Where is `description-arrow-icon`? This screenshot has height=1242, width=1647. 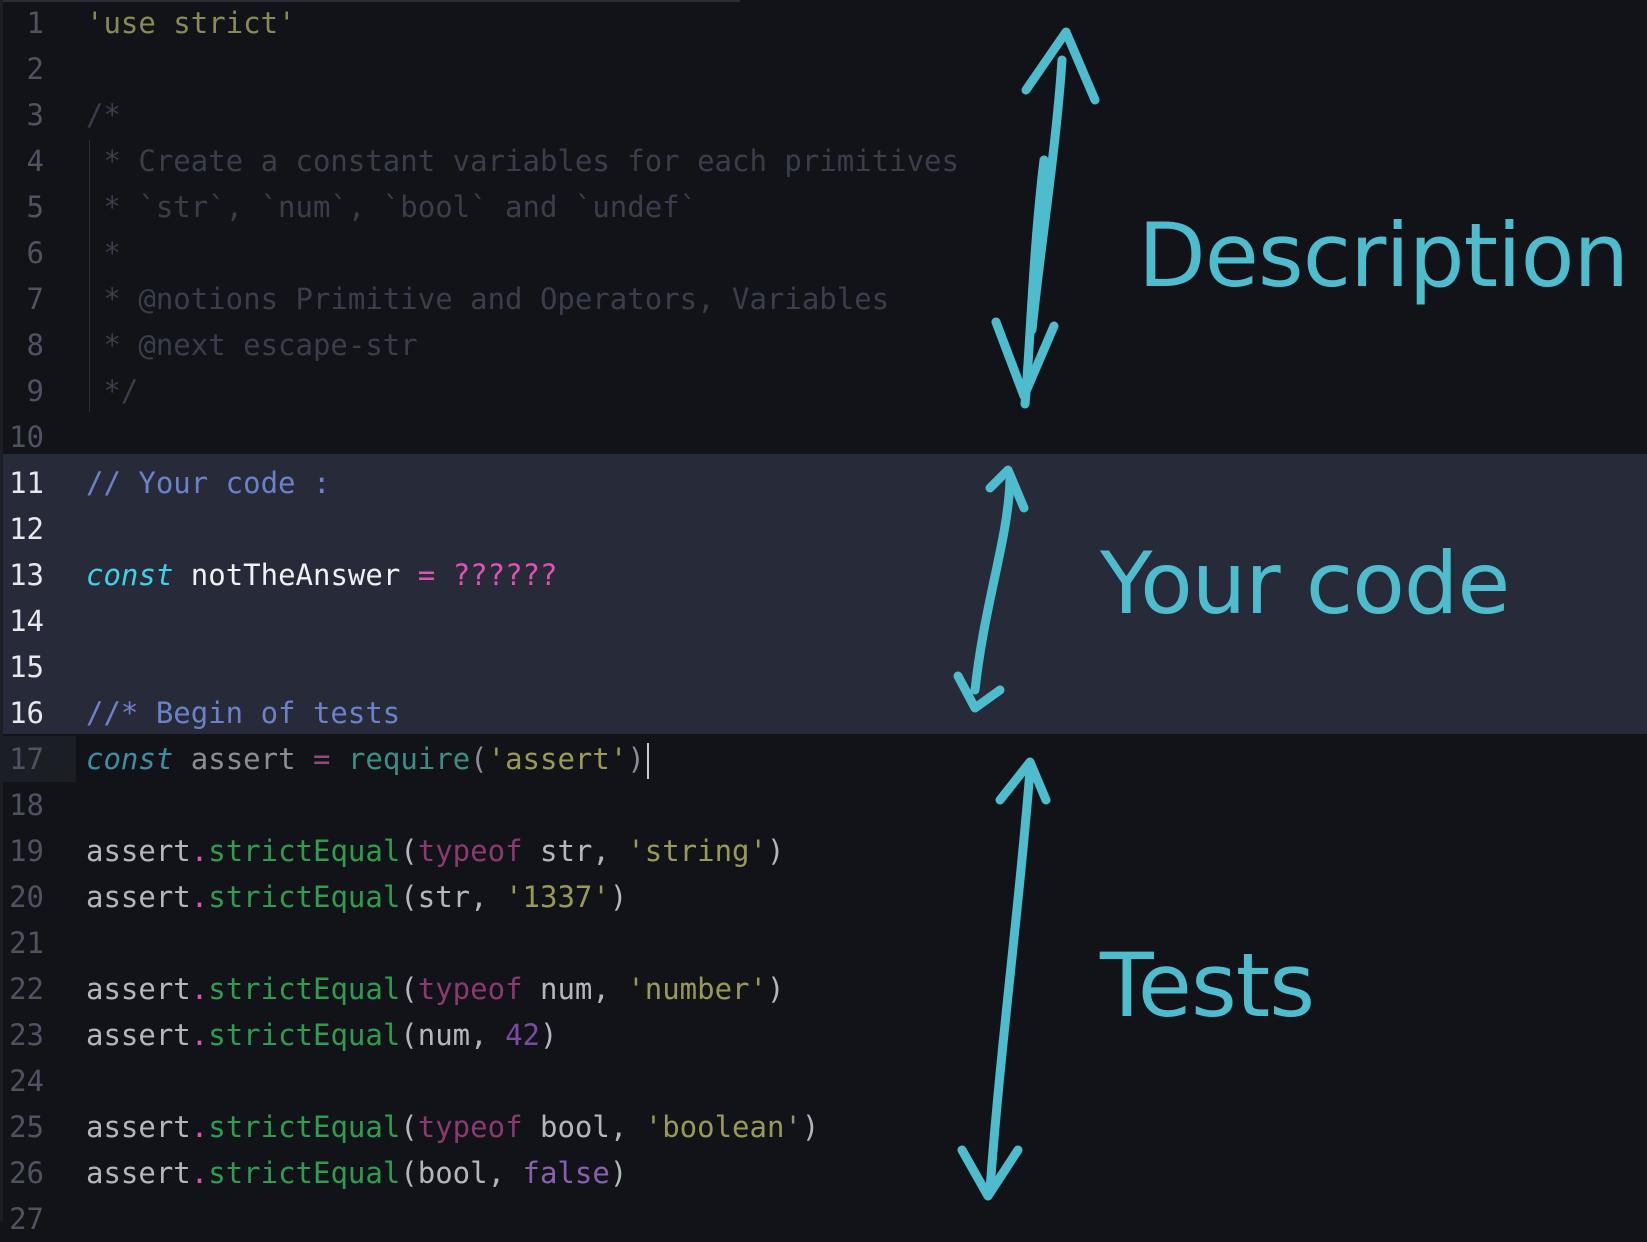
description-arrow-icon is located at coordinates (1045, 218).